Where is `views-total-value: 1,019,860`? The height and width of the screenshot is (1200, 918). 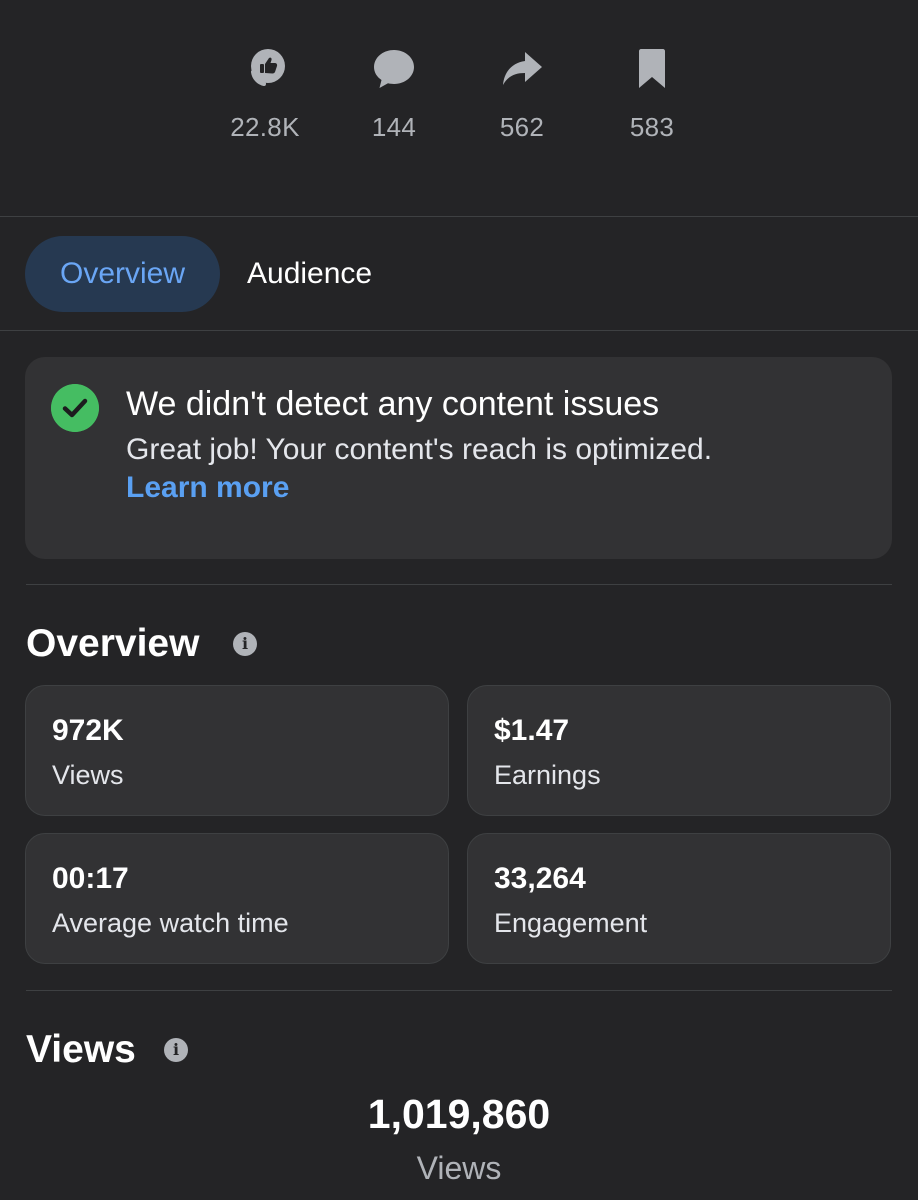 views-total-value: 1,019,860 is located at coordinates (459, 1114).